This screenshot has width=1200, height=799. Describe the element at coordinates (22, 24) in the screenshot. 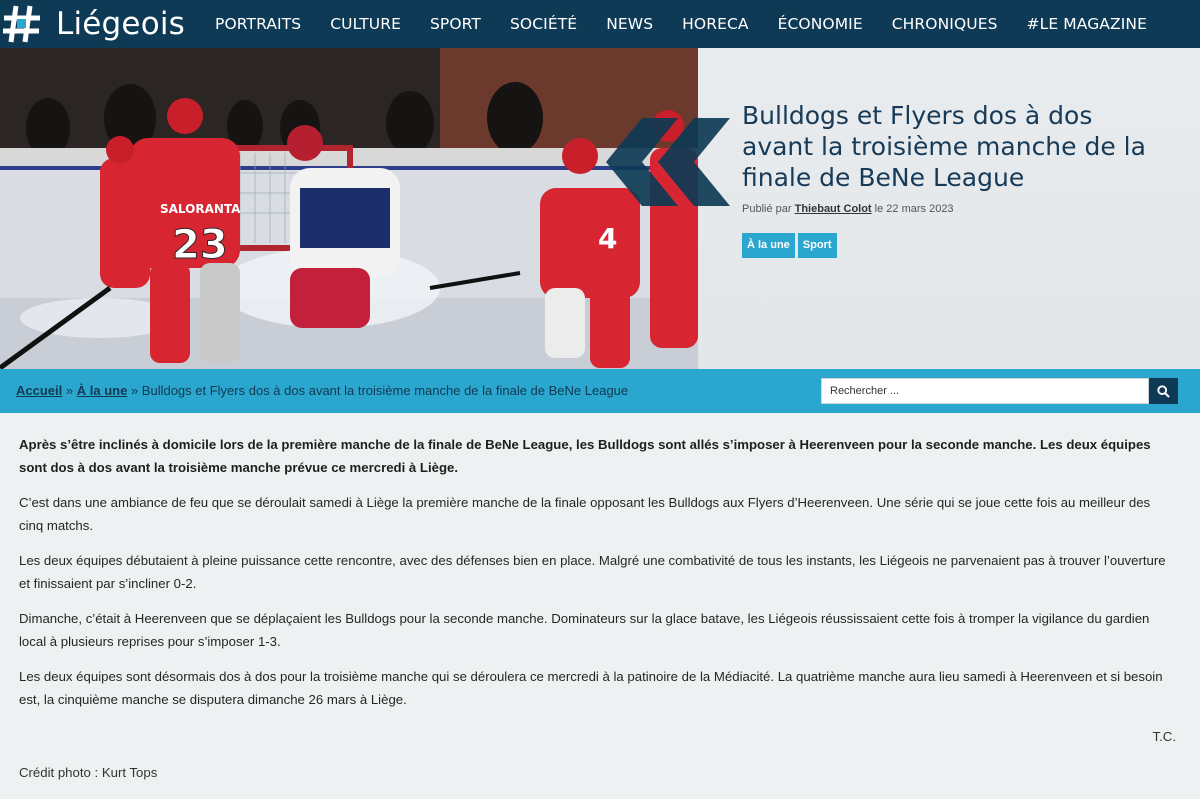

I see `hash-icon` at that location.